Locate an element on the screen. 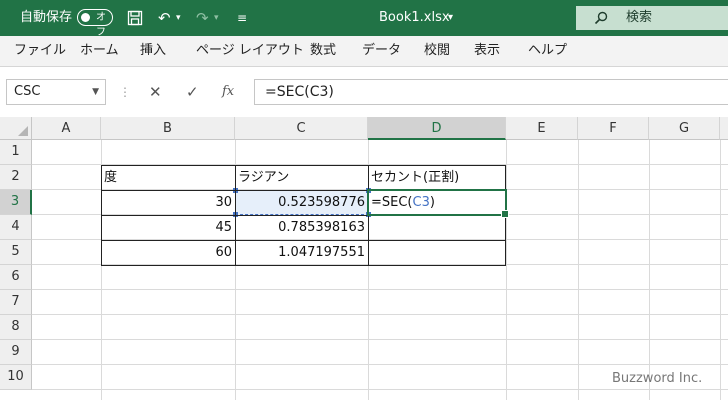  cancel-icon: ✕ is located at coordinates (155, 92).